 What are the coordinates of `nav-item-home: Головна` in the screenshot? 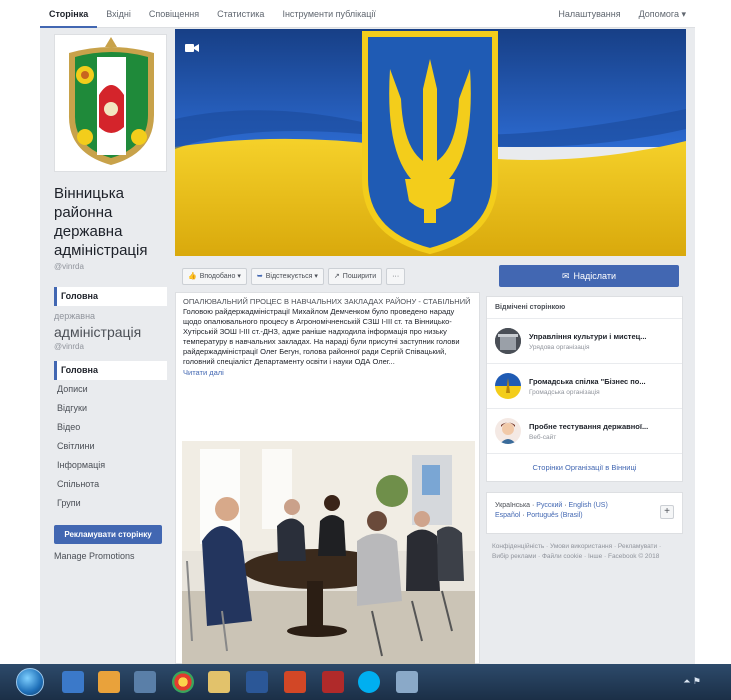 It's located at (110, 370).